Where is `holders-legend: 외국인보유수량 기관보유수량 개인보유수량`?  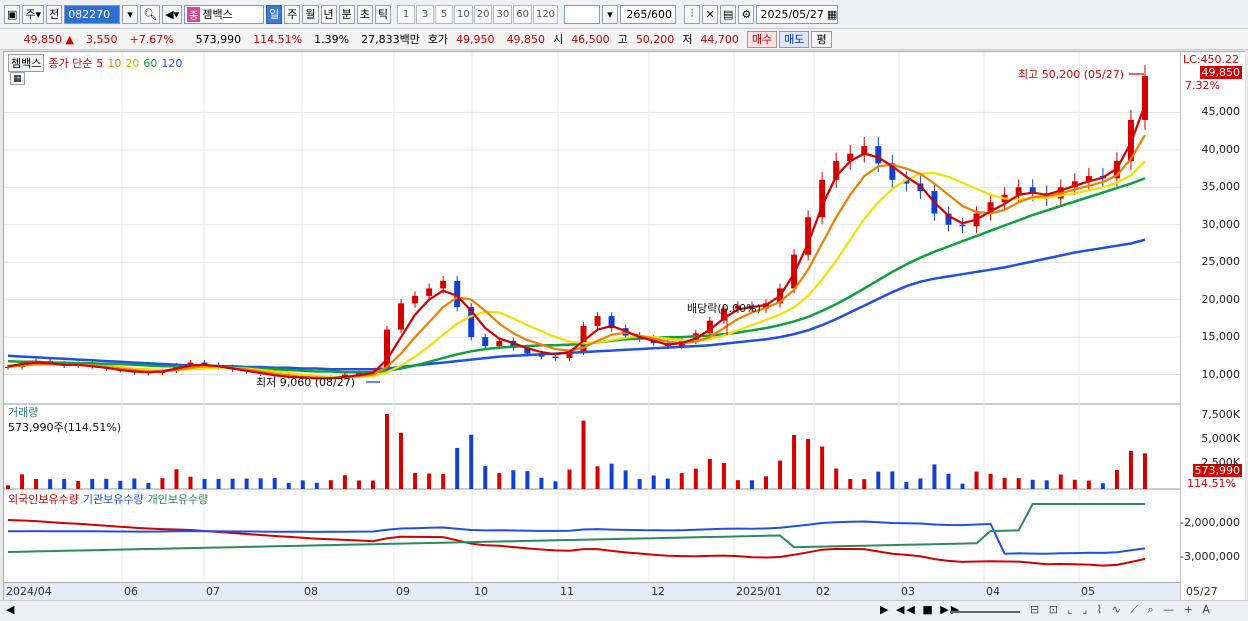
holders-legend: 외국인보유수량 기관보유수량 개인보유수량 is located at coordinates (108, 499).